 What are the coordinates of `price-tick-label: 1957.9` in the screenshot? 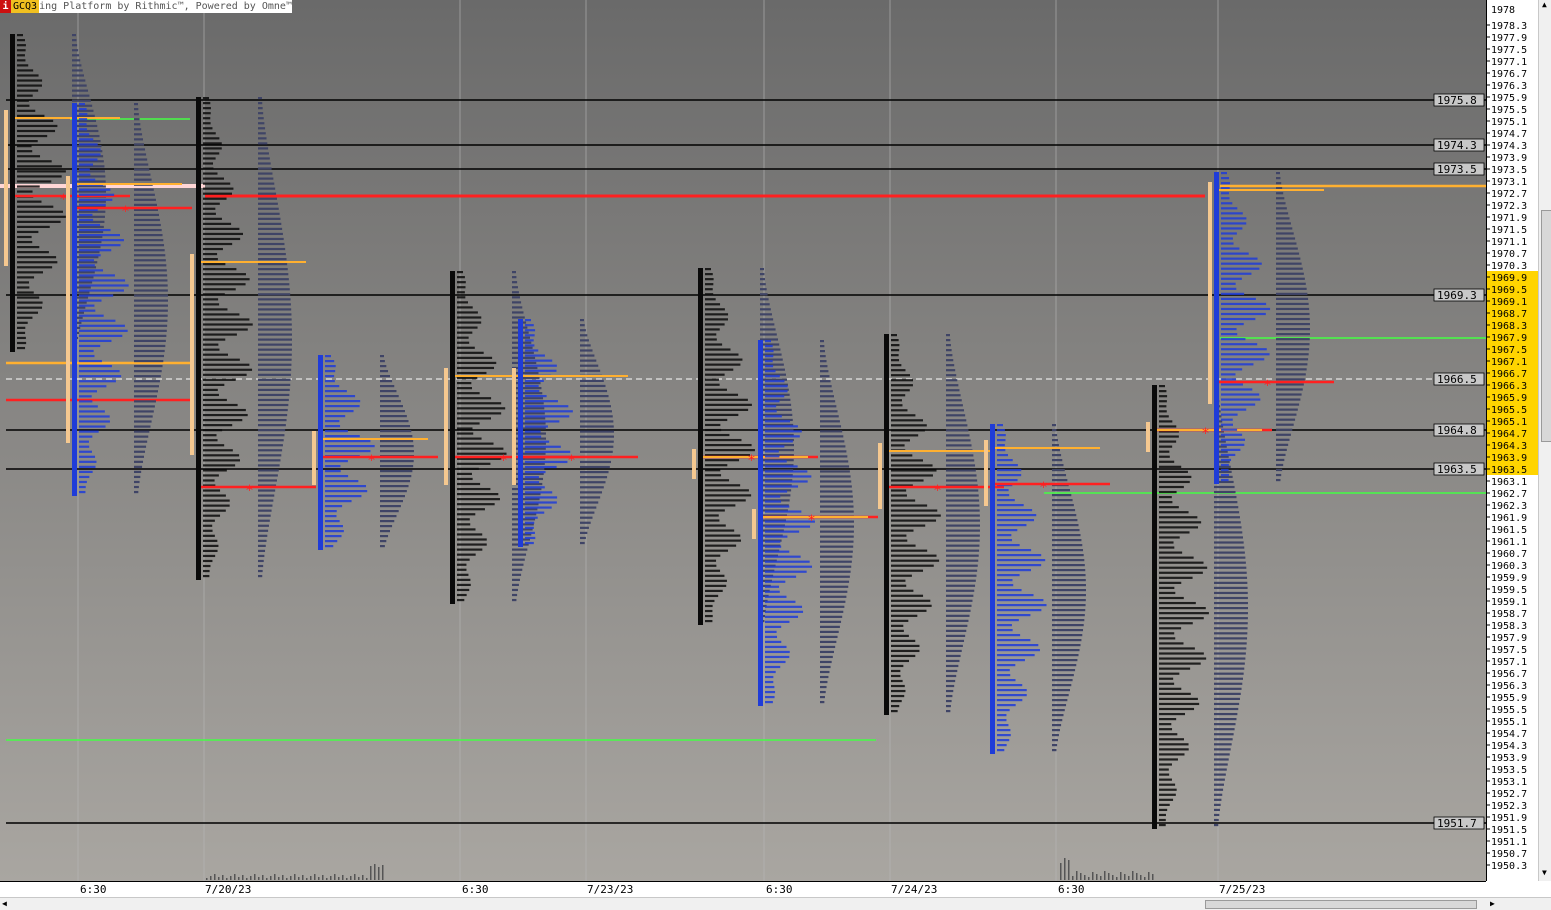 It's located at (1509, 638).